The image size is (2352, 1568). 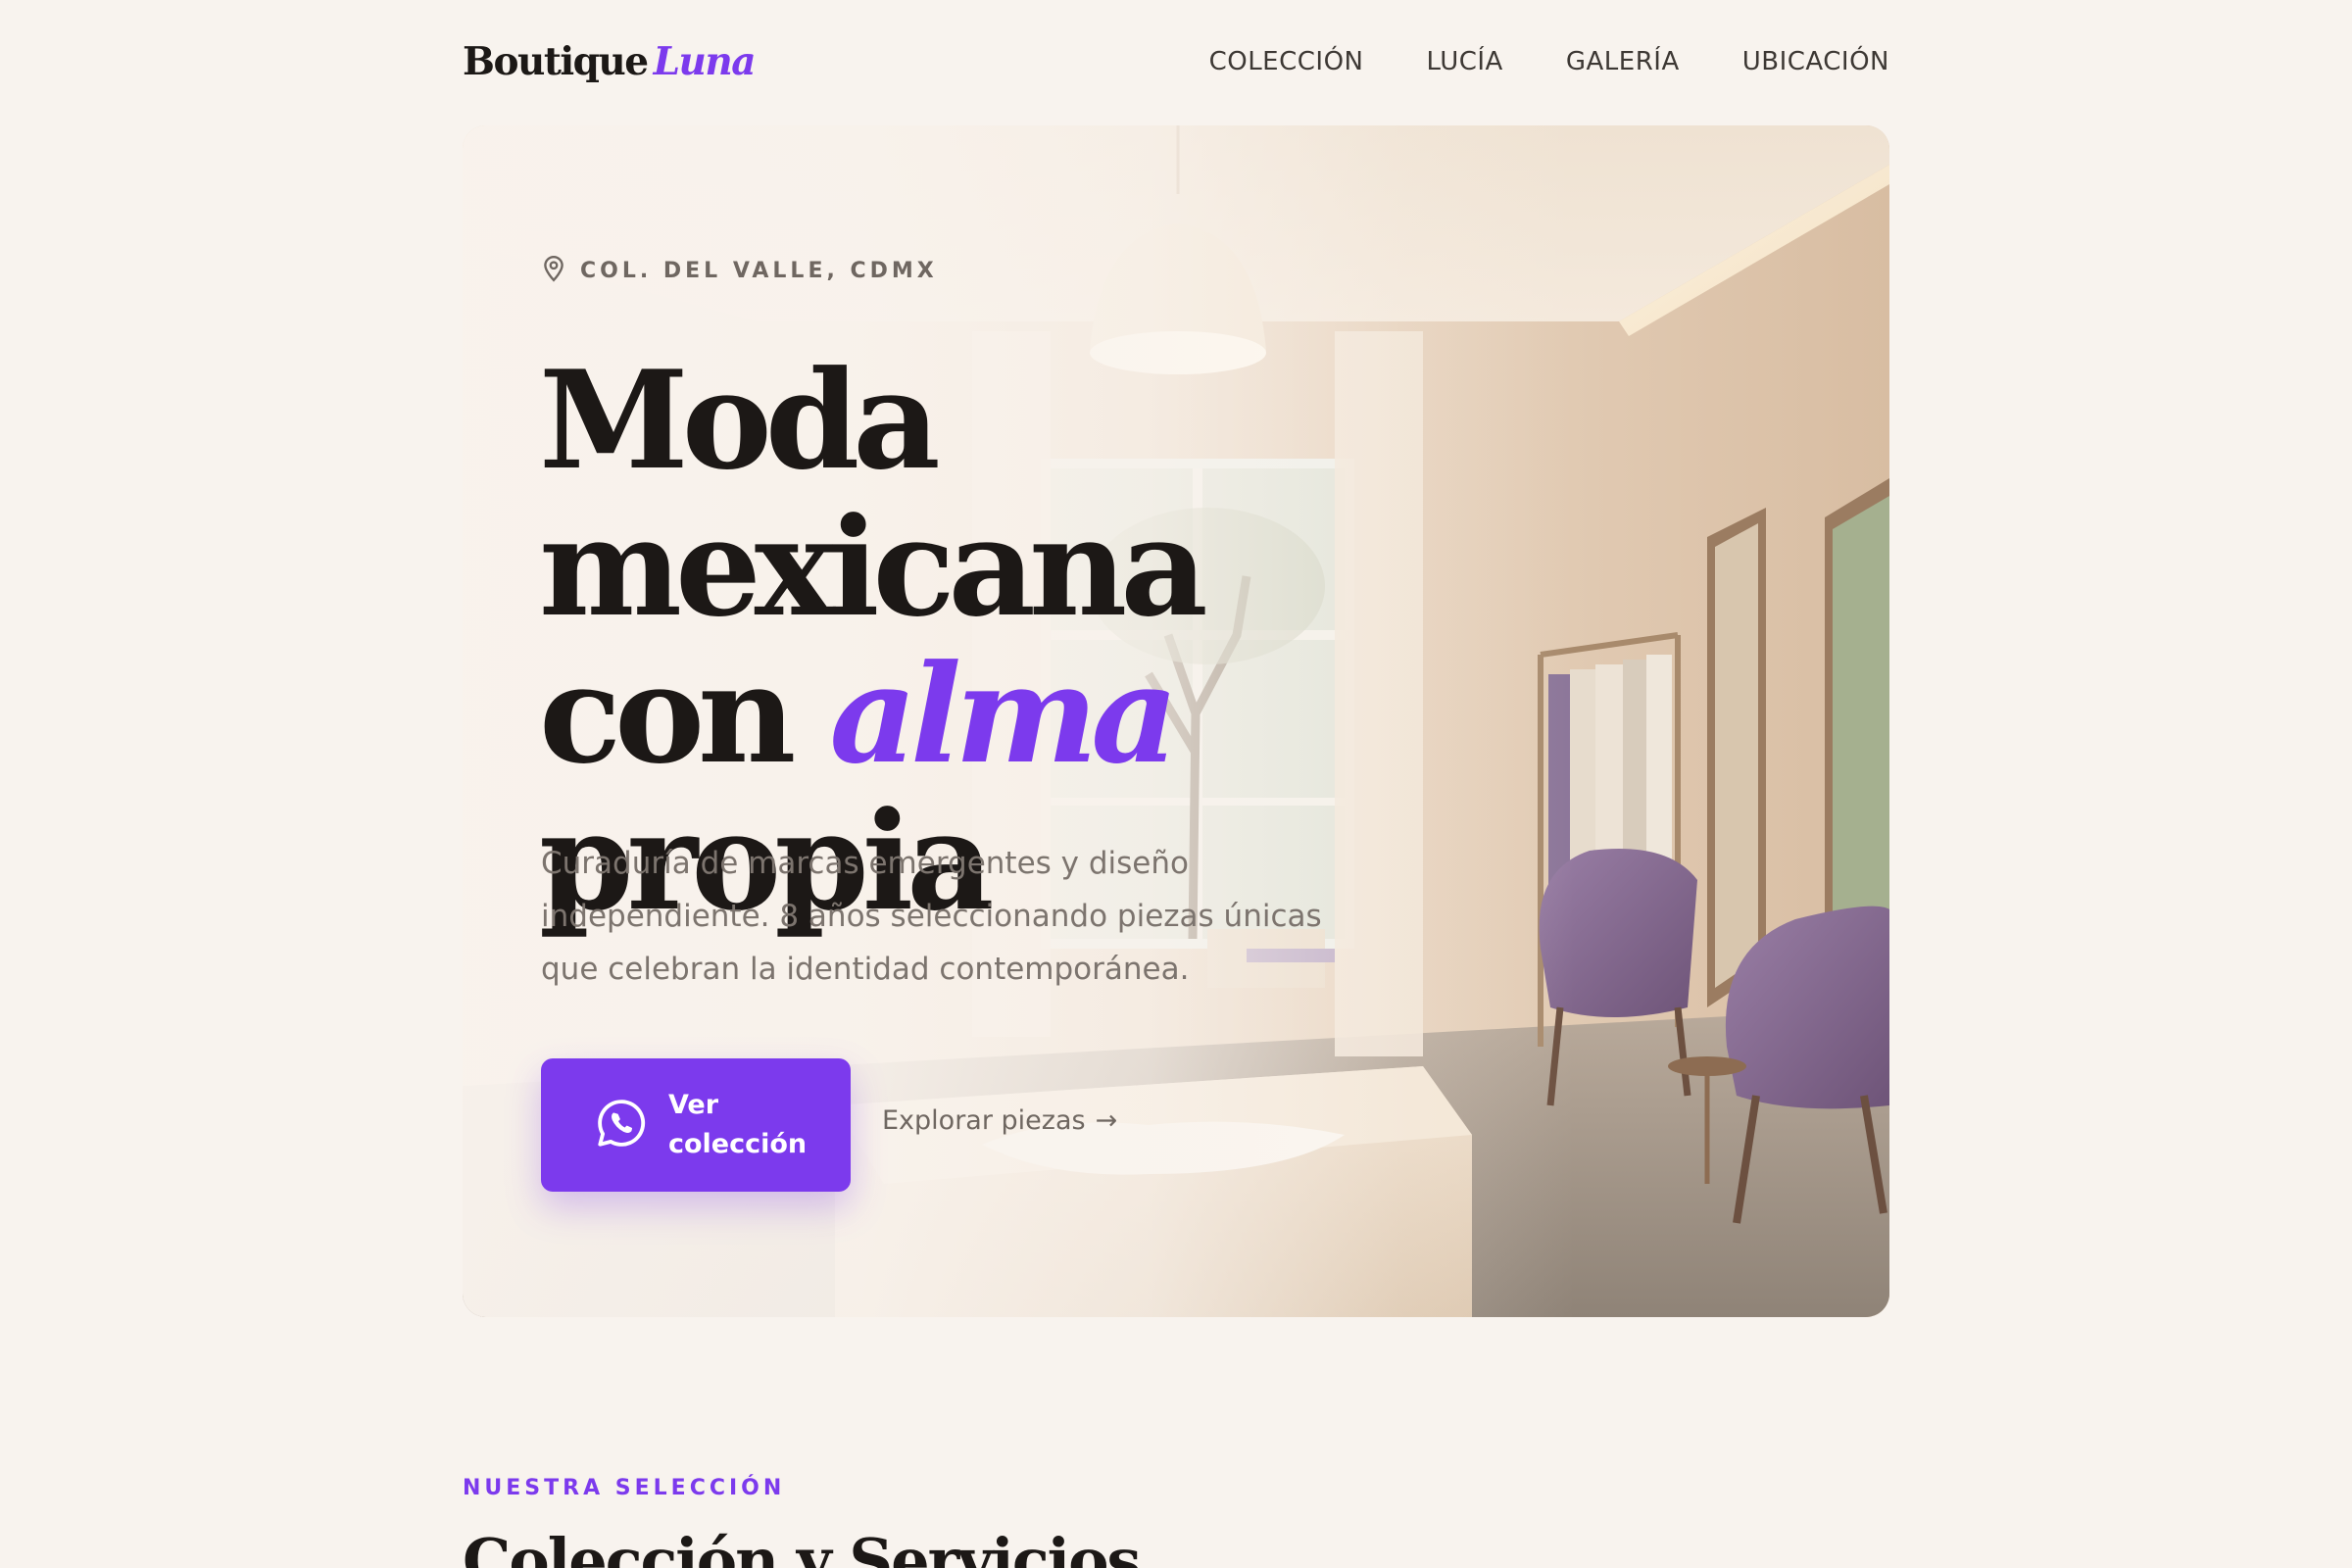 What do you see at coordinates (624, 1488) in the screenshot?
I see `section-eyebrow: NUESTRA SELECCIÓN` at bounding box center [624, 1488].